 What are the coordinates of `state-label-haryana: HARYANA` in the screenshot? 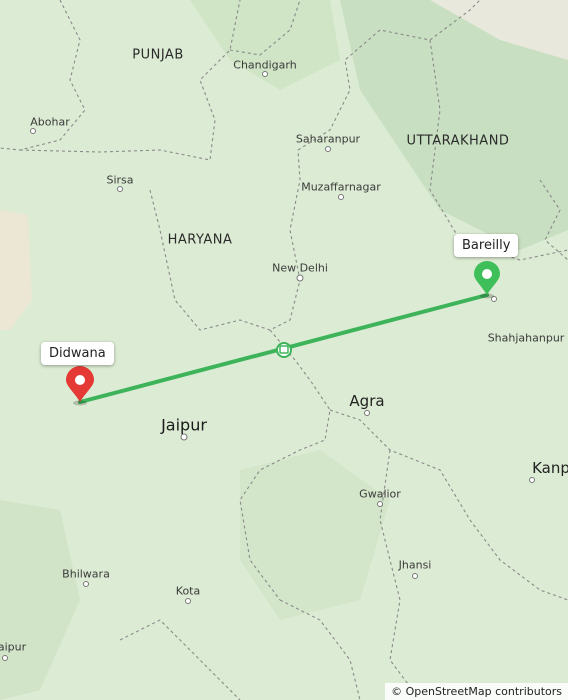 It's located at (200, 240).